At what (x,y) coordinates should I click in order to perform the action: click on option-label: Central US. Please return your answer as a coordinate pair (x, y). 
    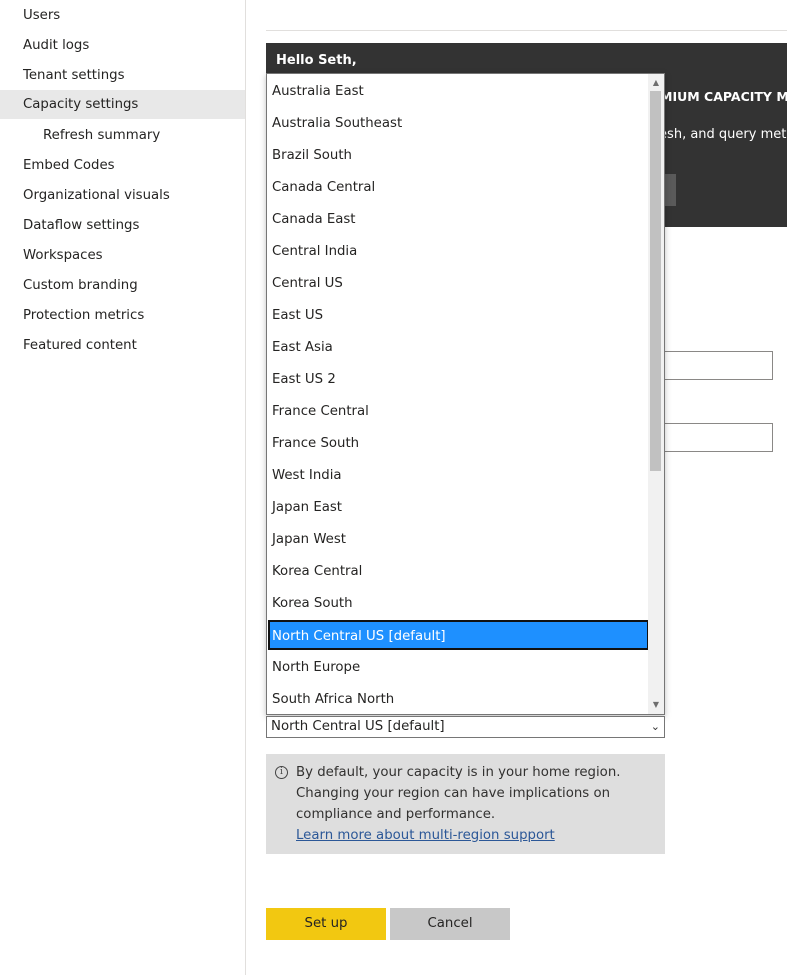
    Looking at the image, I should click on (307, 283).